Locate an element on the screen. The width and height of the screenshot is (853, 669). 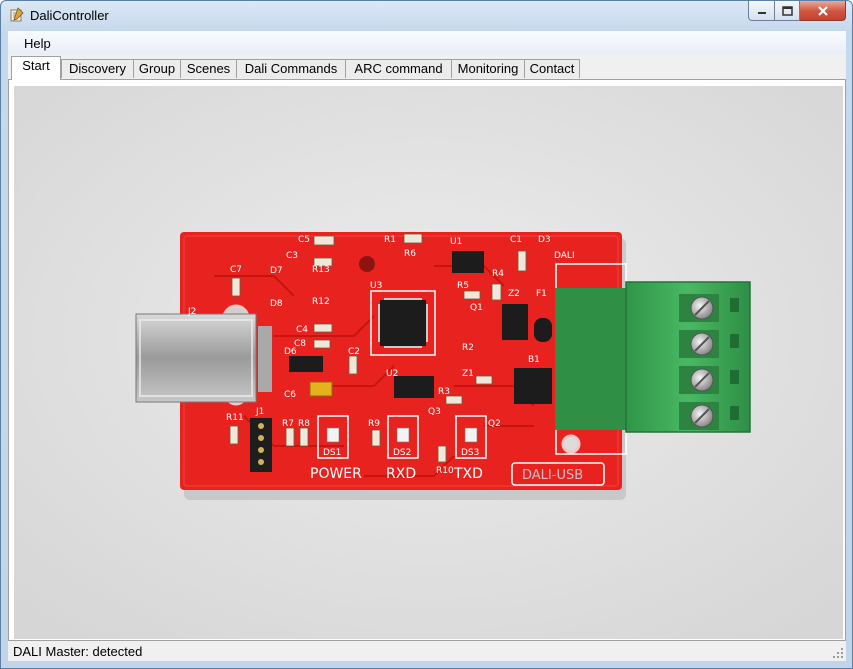
designator-dali: DALI is located at coordinates (564, 256).